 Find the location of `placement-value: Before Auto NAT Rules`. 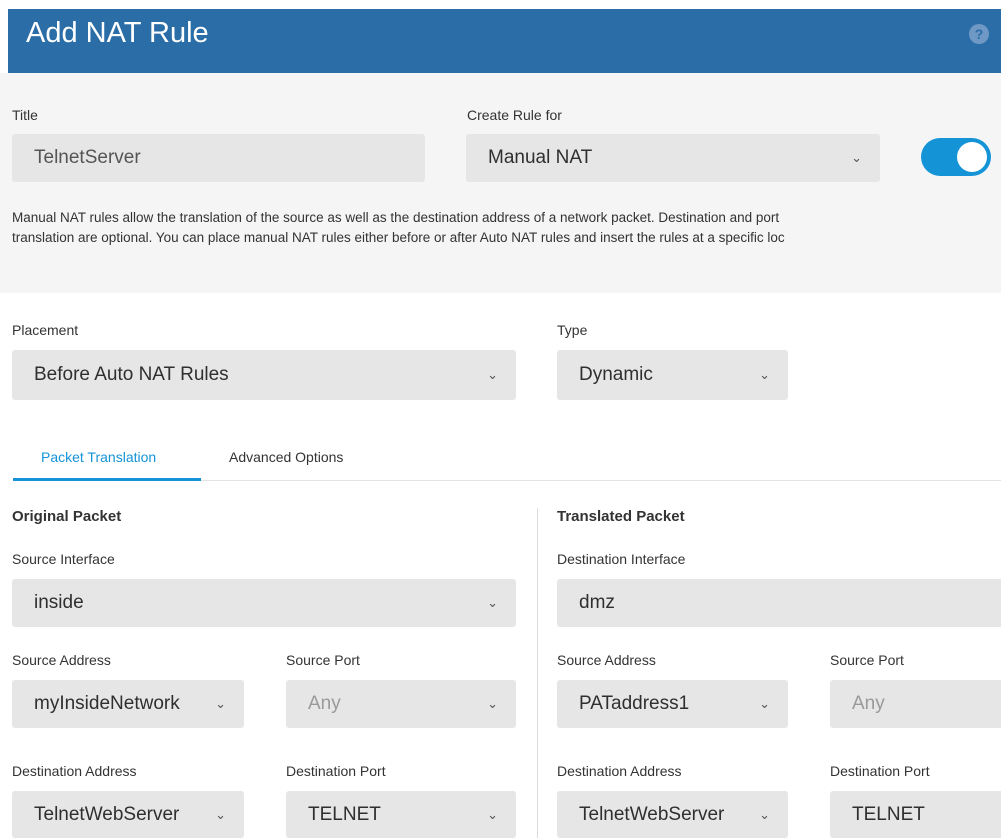

placement-value: Before Auto NAT Rules is located at coordinates (131, 374).